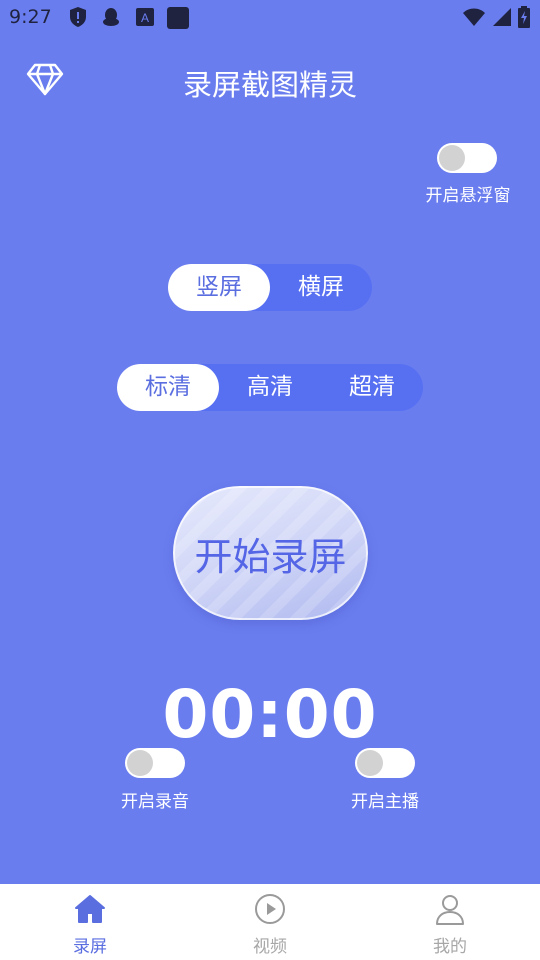 Image resolution: width=540 pixels, height=960 pixels. I want to click on svg-text: A, so click(145, 18).